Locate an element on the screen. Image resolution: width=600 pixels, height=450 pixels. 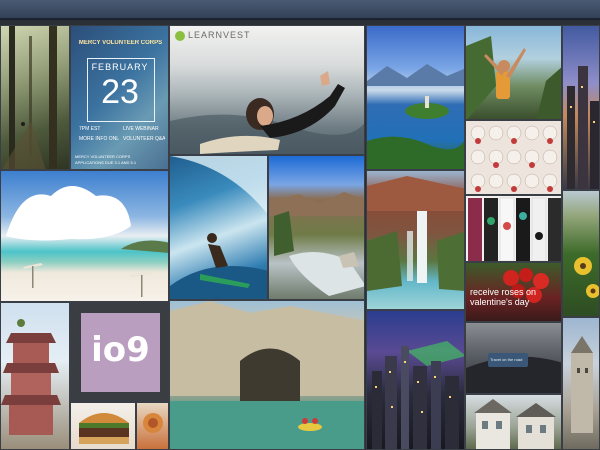
castle-image is located at coordinates (582, 384).